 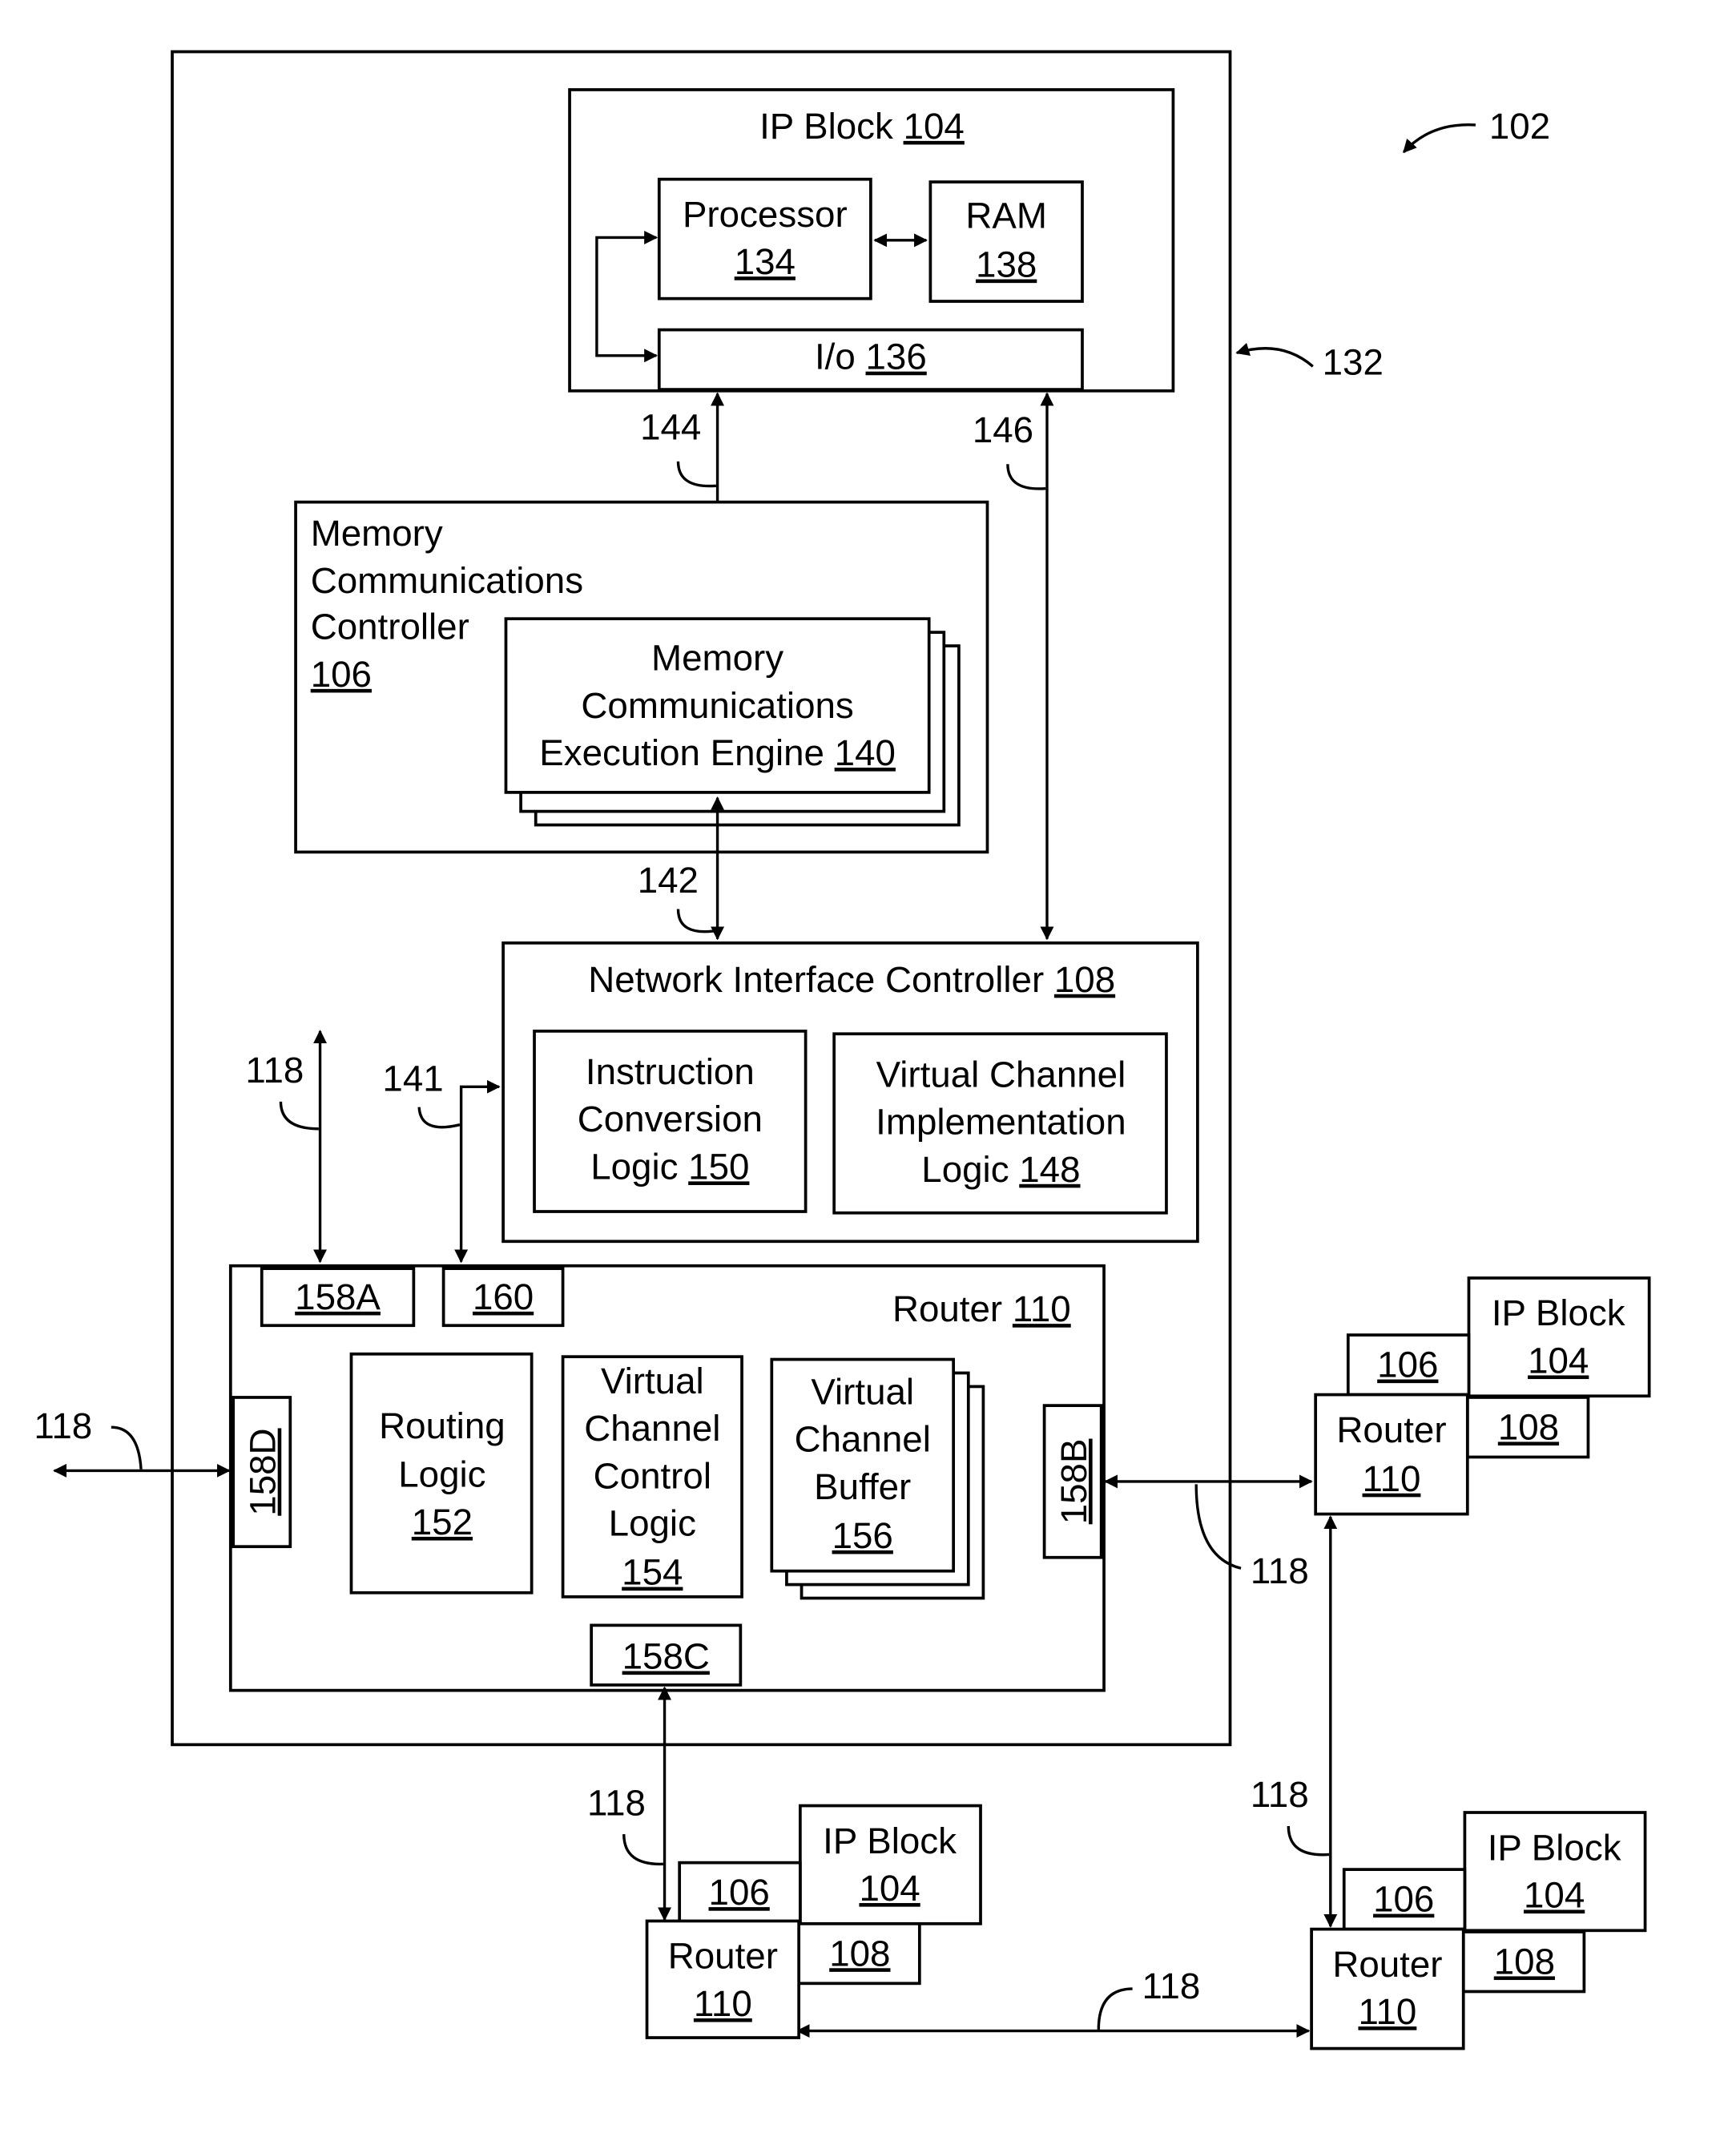 What do you see at coordinates (669, 1166) in the screenshot?
I see `icl-line-3: Logic 150` at bounding box center [669, 1166].